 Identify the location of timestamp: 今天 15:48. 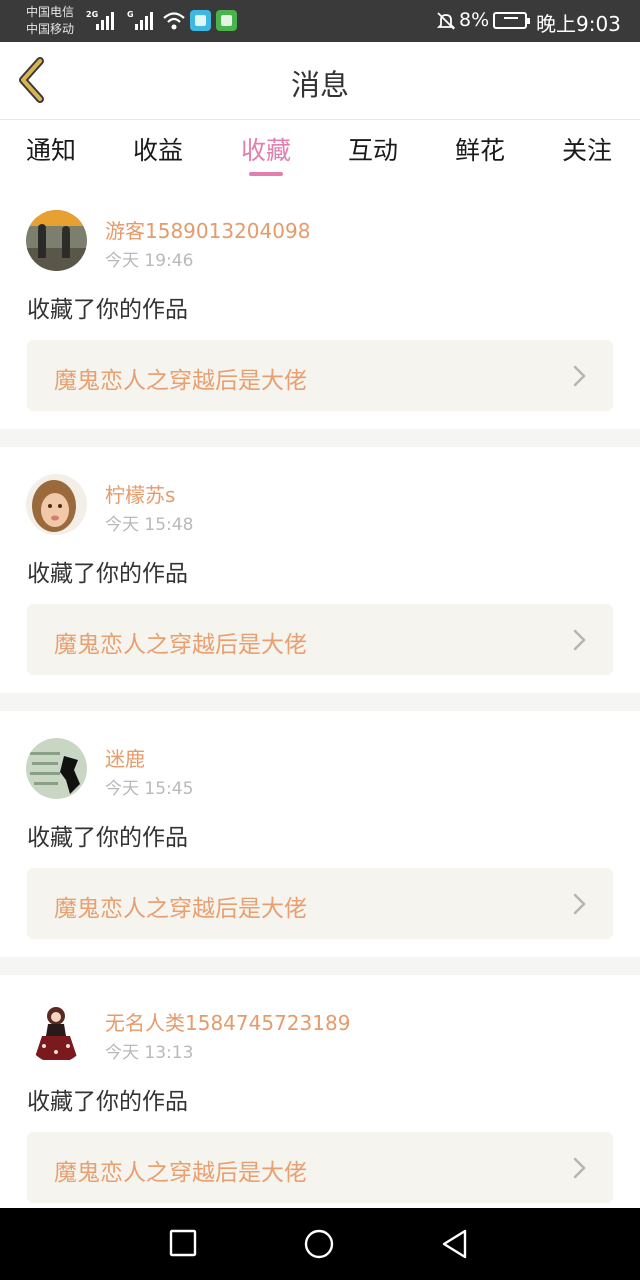
(149, 525).